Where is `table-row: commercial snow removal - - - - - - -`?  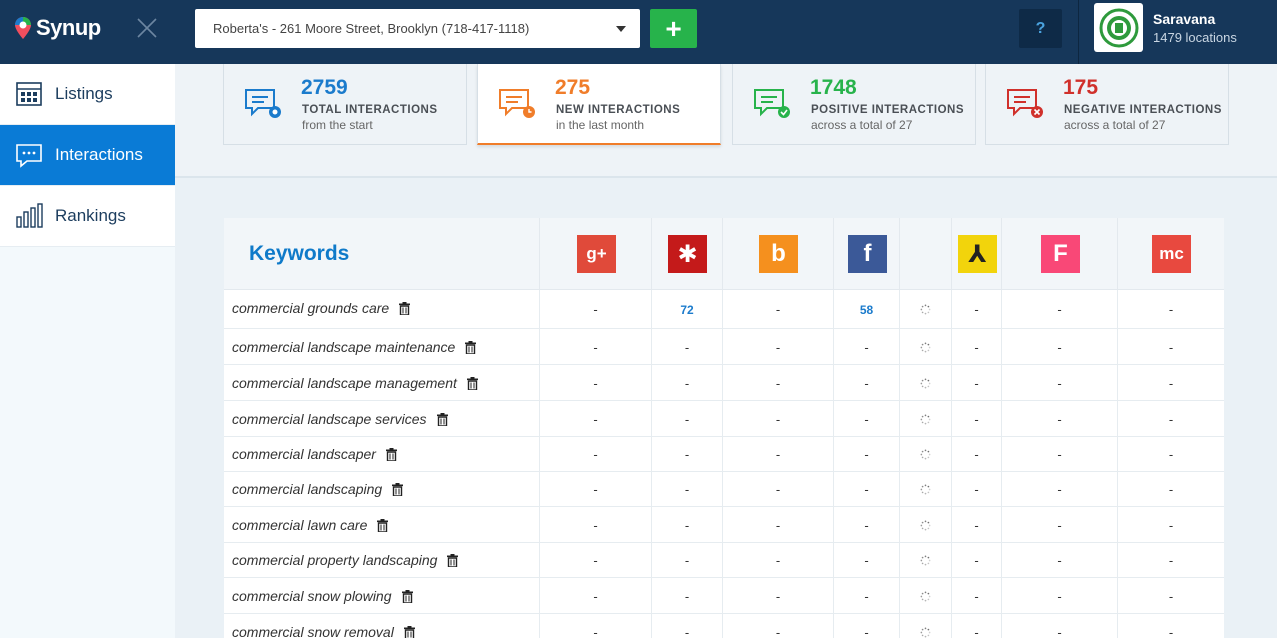 table-row: commercial snow removal - - - - - - - is located at coordinates (724, 626).